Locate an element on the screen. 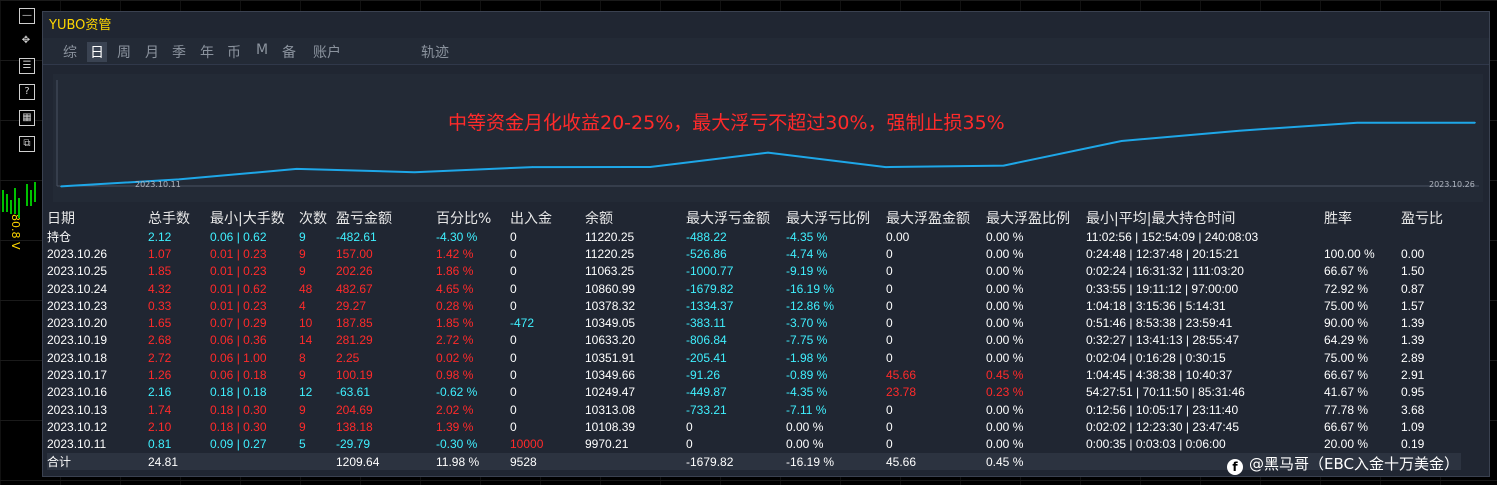 The height and width of the screenshot is (485, 1497). table-cell: 0.00 % is located at coordinates (1005, 236).